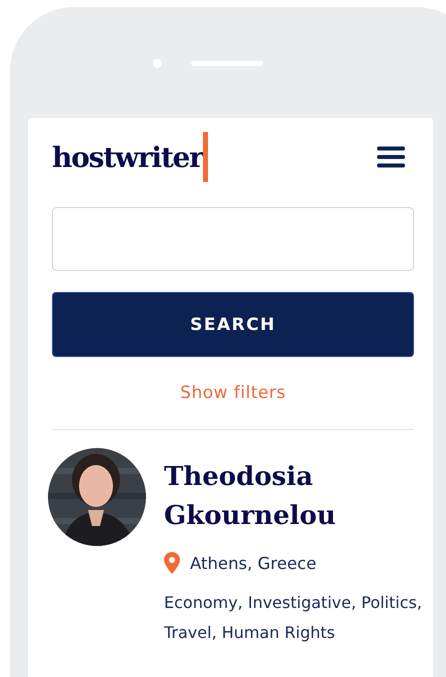 This screenshot has height=677, width=446. What do you see at coordinates (127, 157) in the screenshot?
I see `logo: hostwriter` at bounding box center [127, 157].